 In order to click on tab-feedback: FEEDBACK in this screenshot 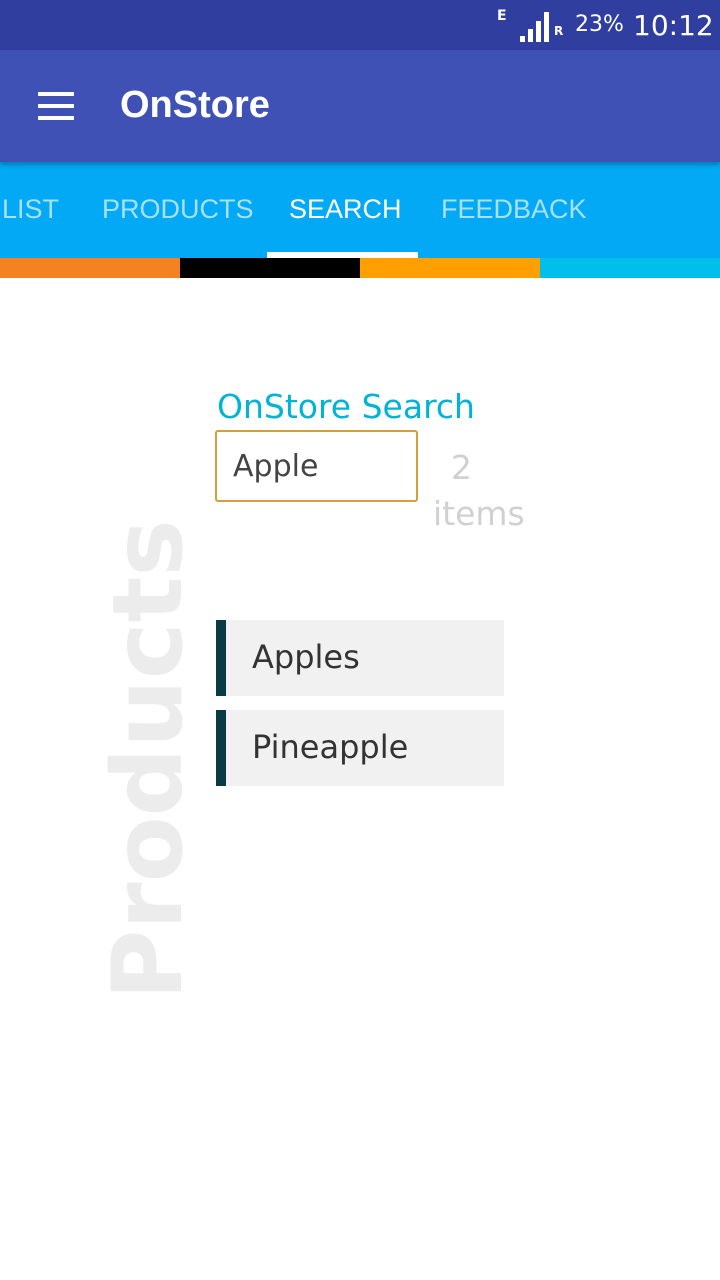, I will do `click(514, 209)`.